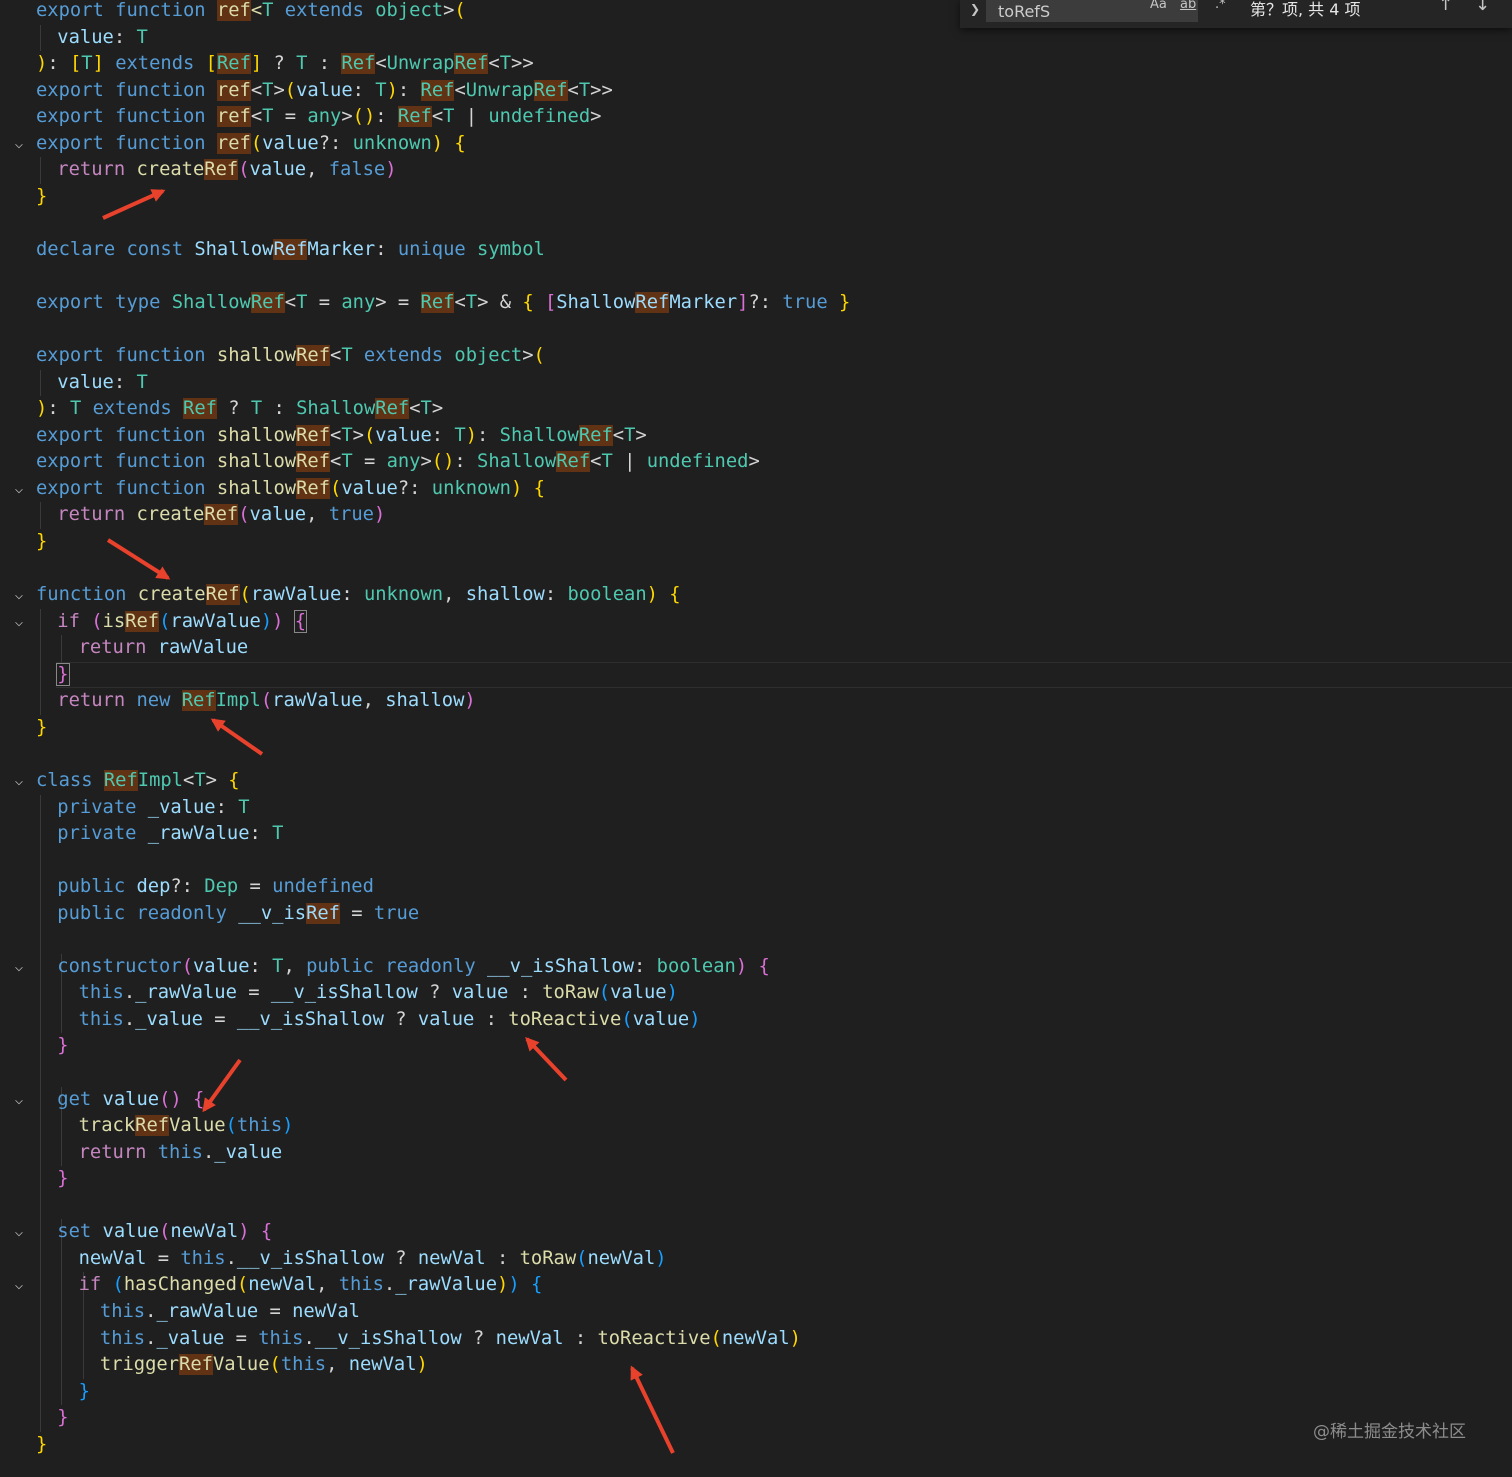  What do you see at coordinates (756, 1100) in the screenshot?
I see `code-line: ⌵ get value() {` at bounding box center [756, 1100].